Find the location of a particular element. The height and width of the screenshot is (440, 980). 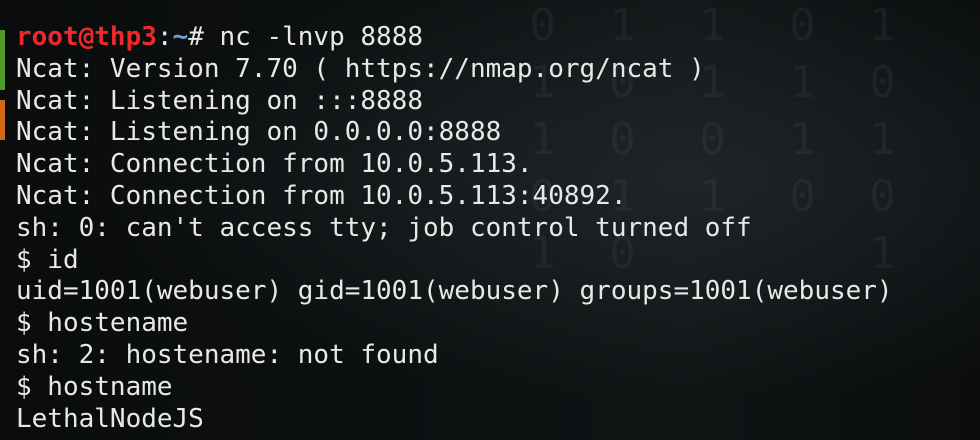

output-line: $ hostname is located at coordinates (94, 386).